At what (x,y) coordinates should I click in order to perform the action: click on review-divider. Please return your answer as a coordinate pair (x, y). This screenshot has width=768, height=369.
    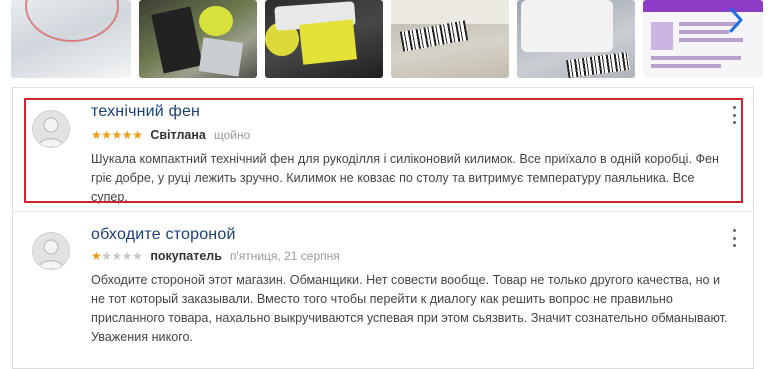
    Looking at the image, I should click on (382, 211).